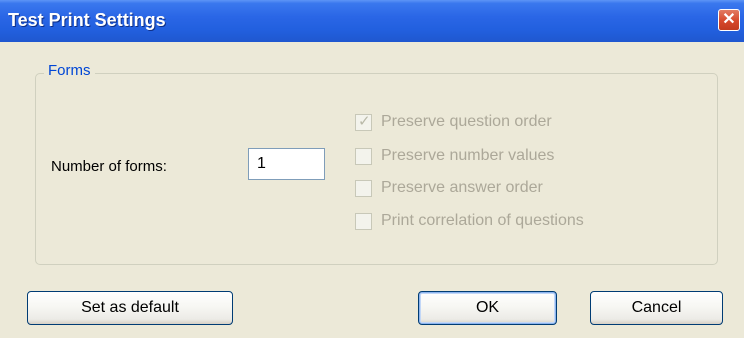  Describe the element at coordinates (656, 308) in the screenshot. I see `cancel-button: Cancel` at that location.